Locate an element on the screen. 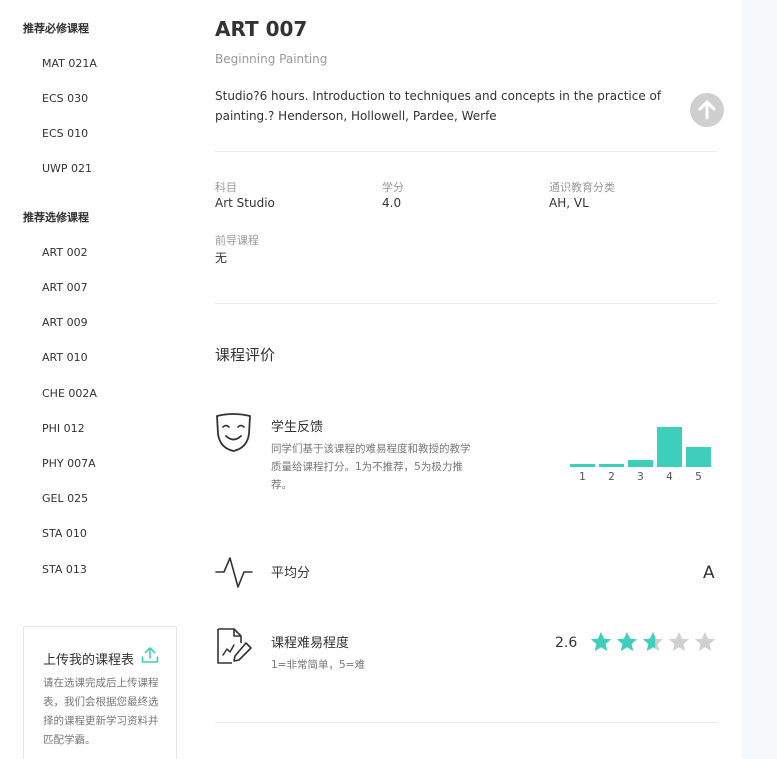  difficulty-score: 2.6 is located at coordinates (566, 643).